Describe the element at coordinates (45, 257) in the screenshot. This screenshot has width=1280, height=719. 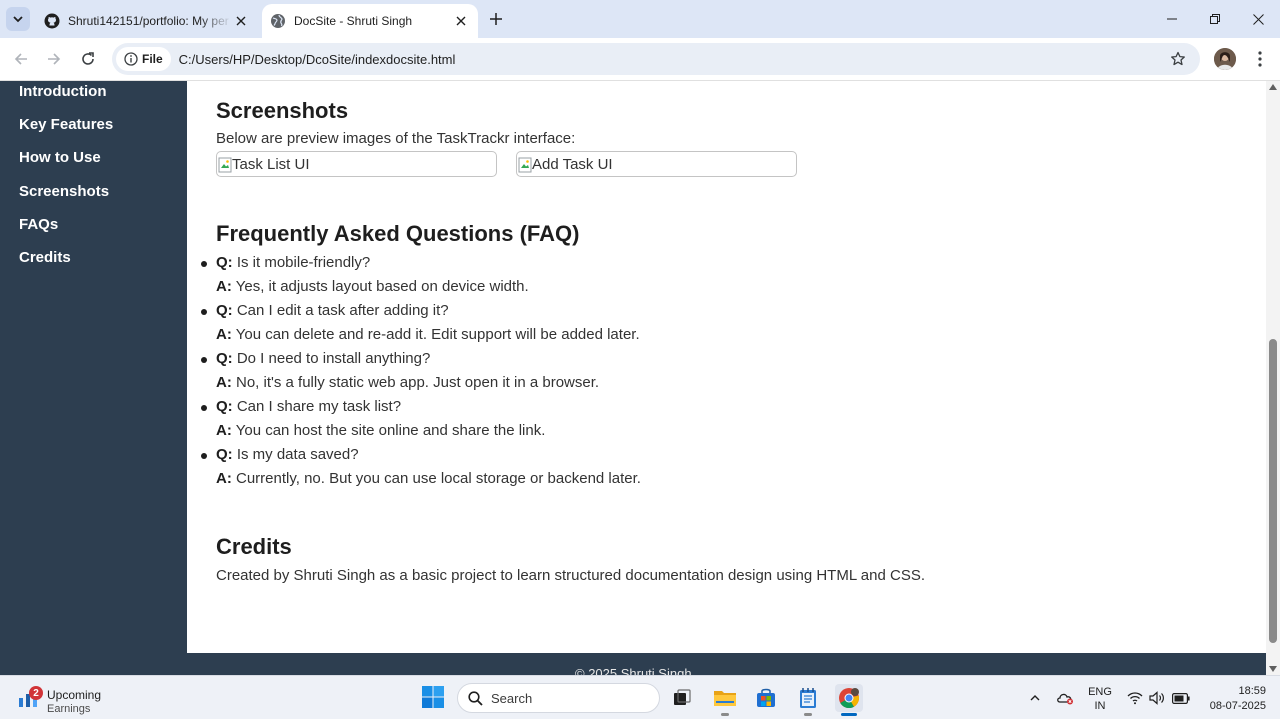
I see `sidebar-item-credits: Credits` at that location.